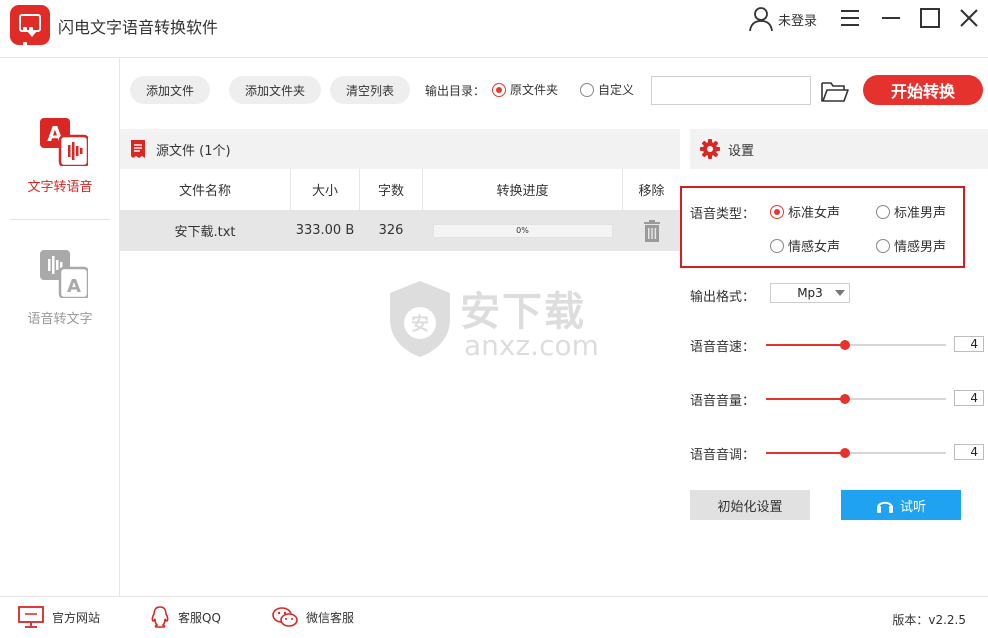 The width and height of the screenshot is (988, 638). Describe the element at coordinates (531, 345) in the screenshot. I see `watermark-domain: anxz.com` at that location.